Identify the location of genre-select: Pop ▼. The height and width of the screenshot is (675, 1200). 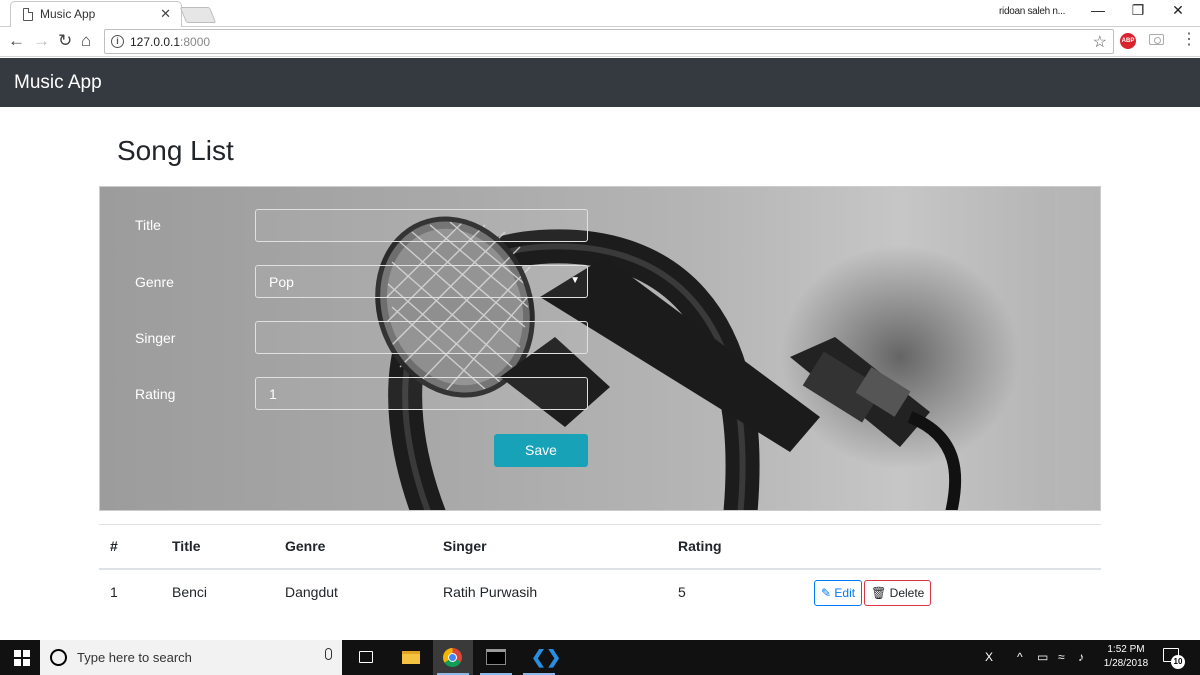
(421, 281).